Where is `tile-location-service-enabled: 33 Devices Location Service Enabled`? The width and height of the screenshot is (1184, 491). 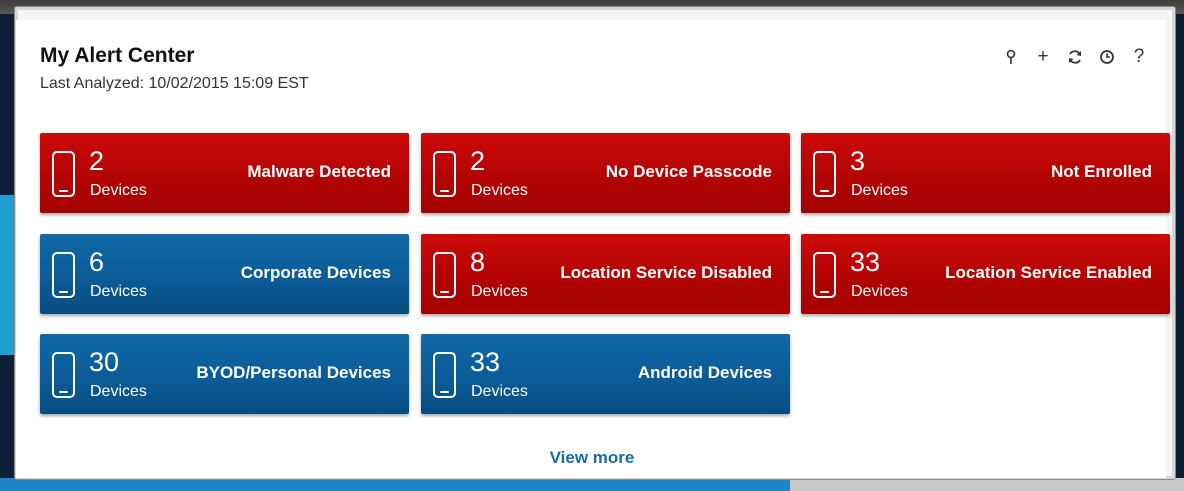
tile-location-service-enabled: 33 Devices Location Service Enabled is located at coordinates (985, 274).